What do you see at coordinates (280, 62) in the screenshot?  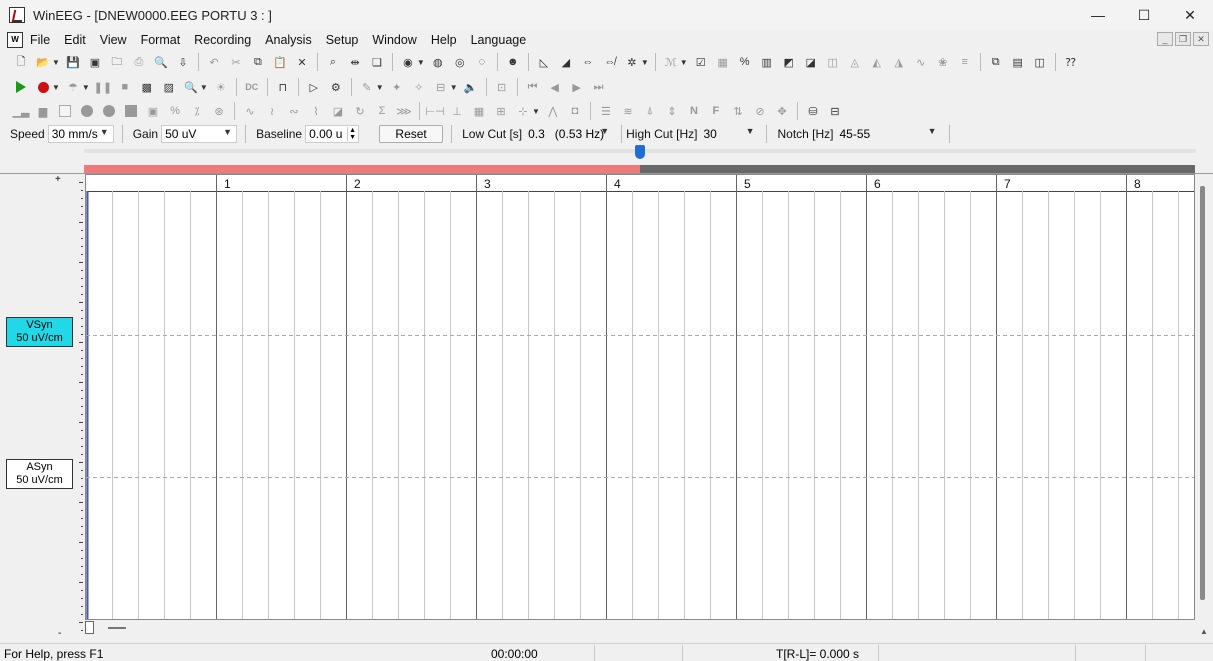 I see `paste-icon: 📋` at bounding box center [280, 62].